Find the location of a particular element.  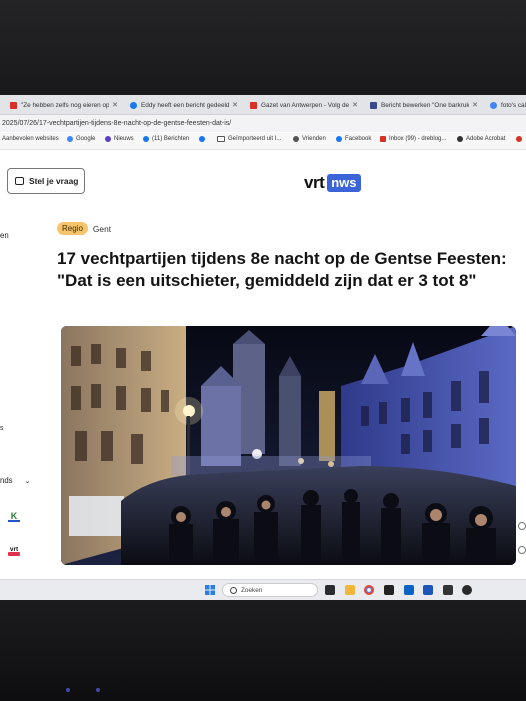

bookmark-label: Aanbevolen websites is located at coordinates (30, 139).